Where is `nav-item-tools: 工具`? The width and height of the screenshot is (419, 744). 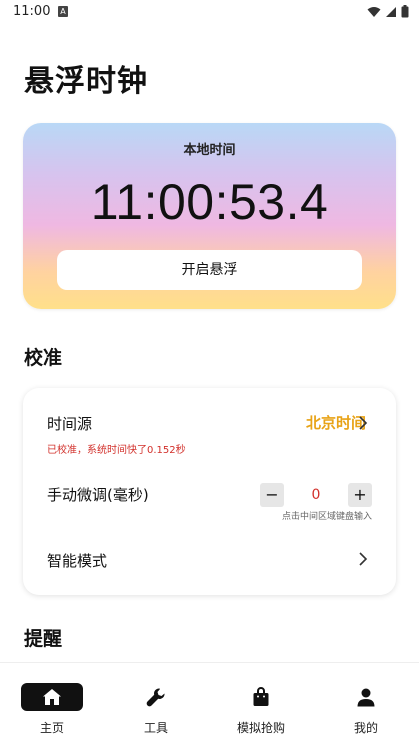 nav-item-tools: 工具 is located at coordinates (156, 703).